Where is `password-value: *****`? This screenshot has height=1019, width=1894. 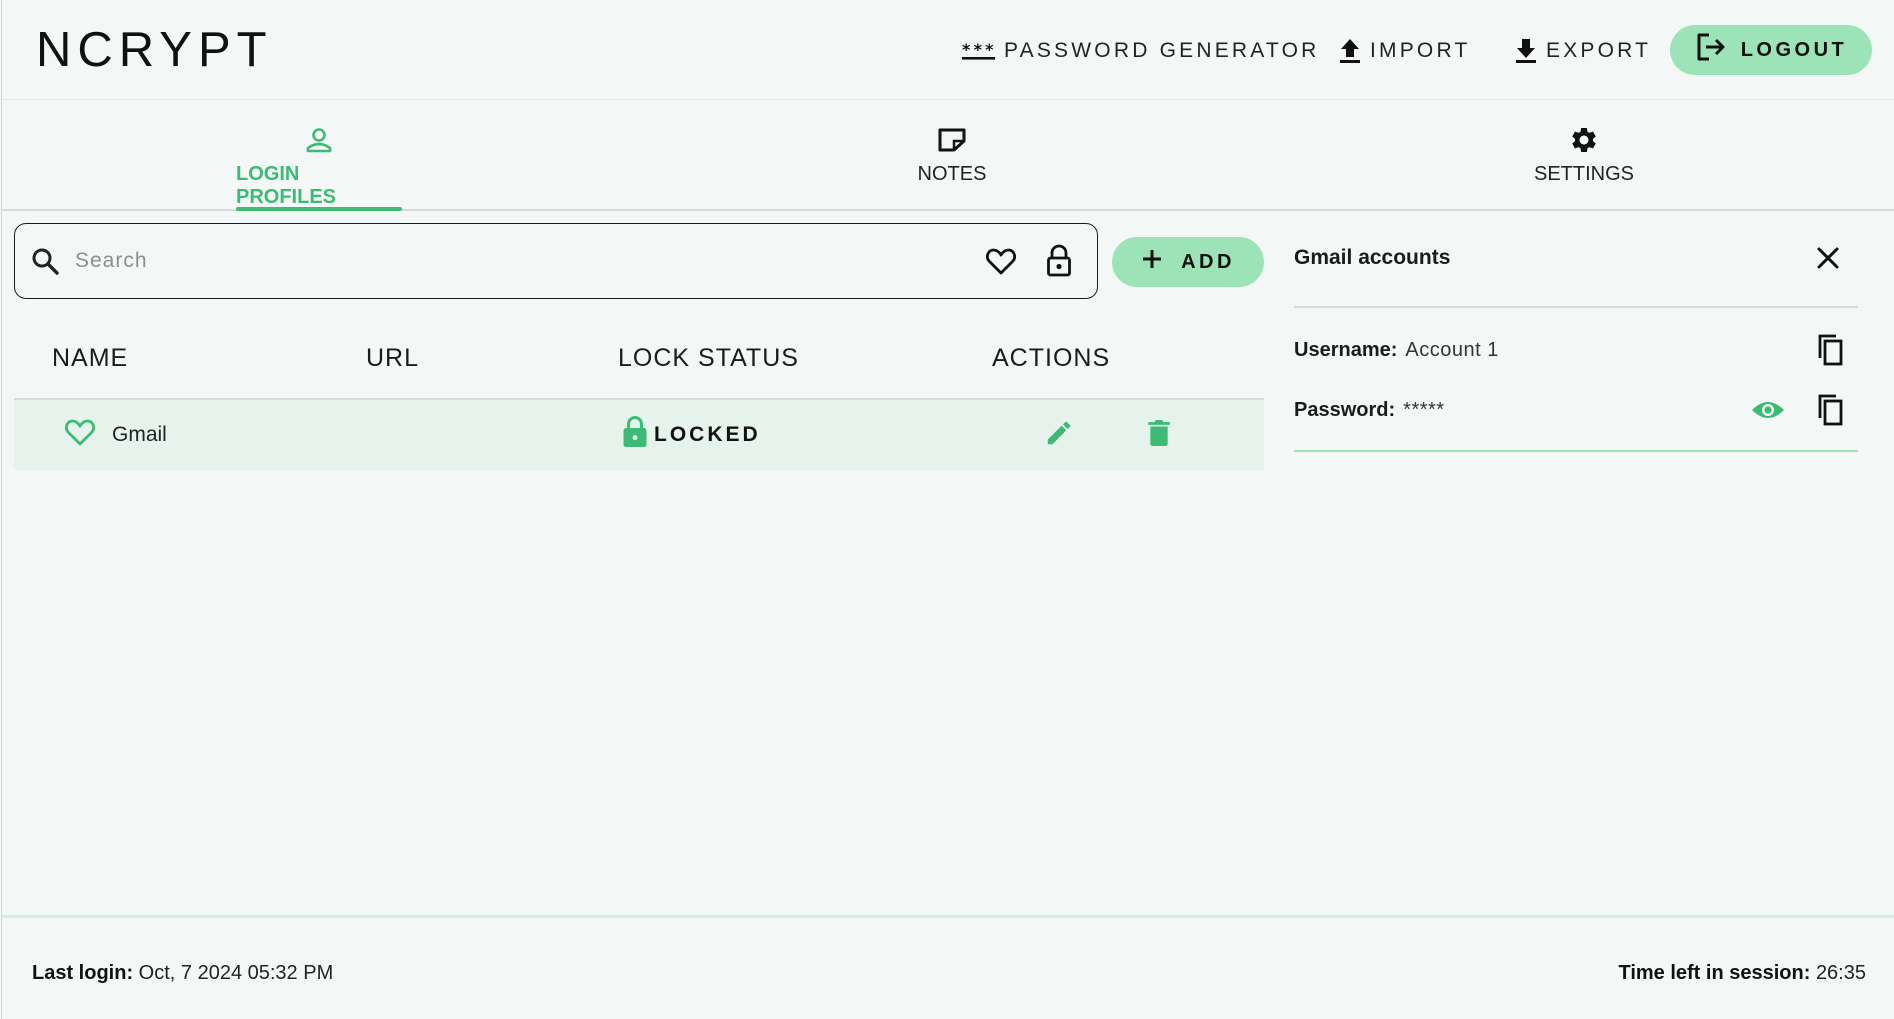
password-value: ***** is located at coordinates (1424, 409).